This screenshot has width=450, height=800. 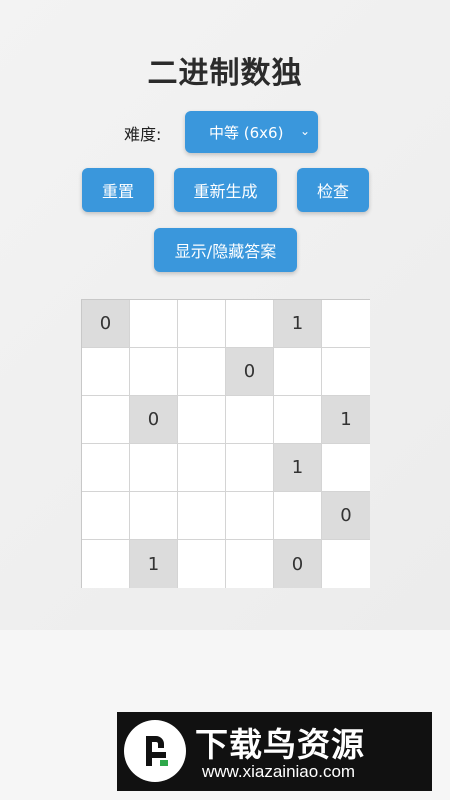 I want to click on watermark-url: www.xiazainiao.com, so click(x=279, y=771).